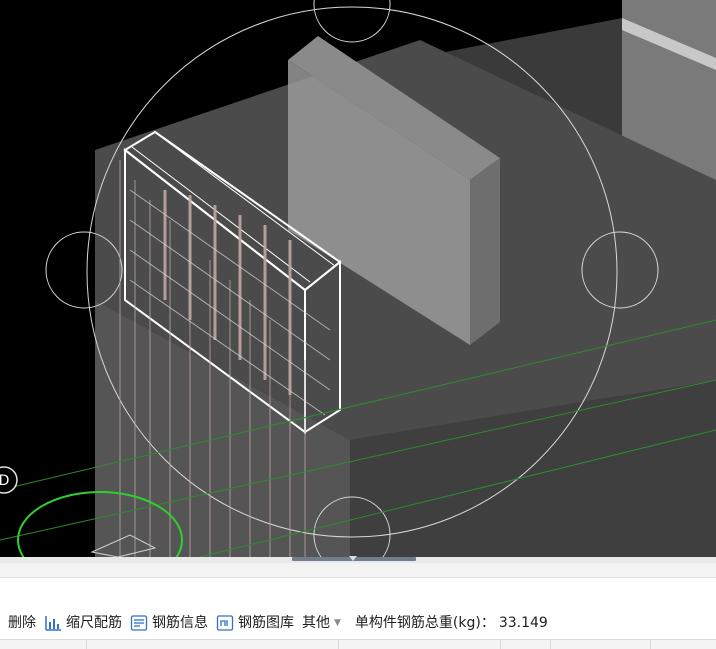 The height and width of the screenshot is (649, 716). I want to click on collapse-arrow-icon, so click(353, 558).